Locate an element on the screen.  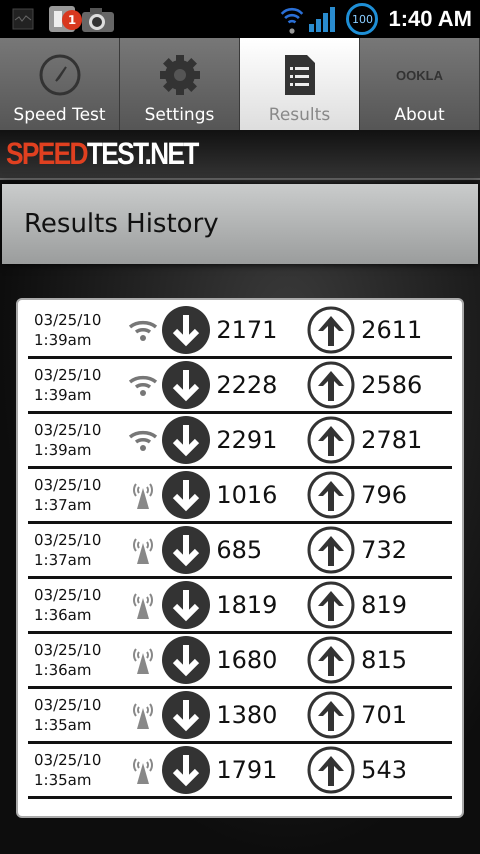
result-row: 03/25/10 1:36am 1819 819 is located at coordinates (240, 606).